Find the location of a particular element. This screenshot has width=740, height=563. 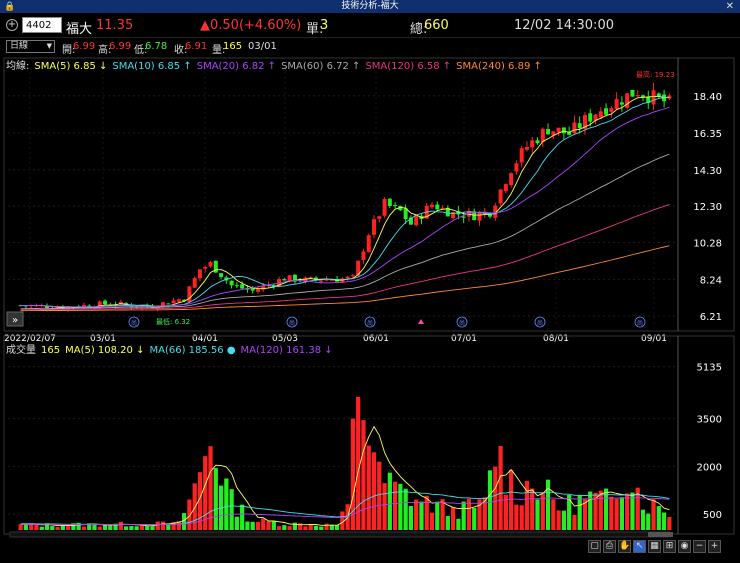

close-icon: ✕ is located at coordinates (730, 6).